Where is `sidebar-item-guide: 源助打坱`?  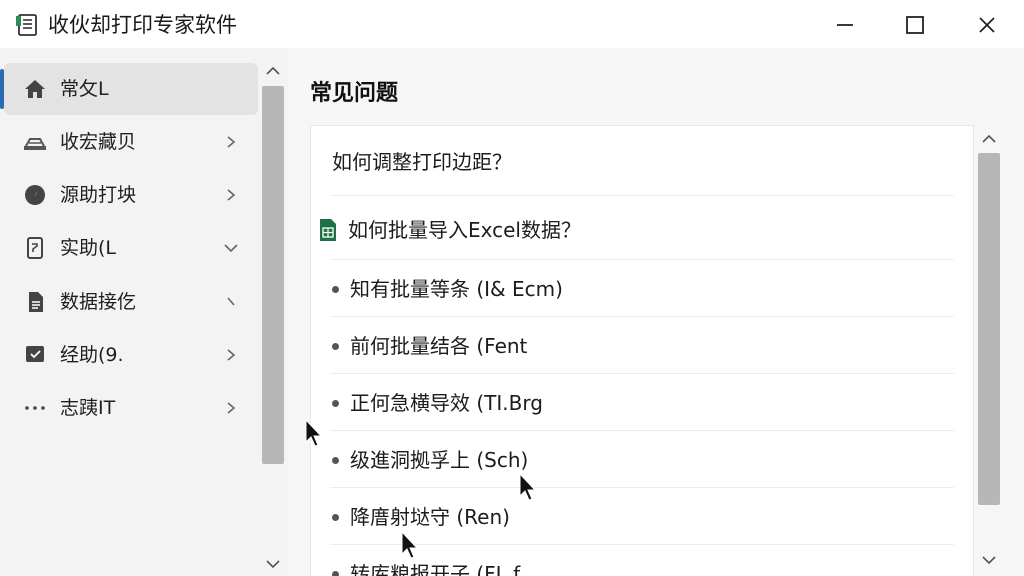 sidebar-item-guide: 源助打坱 is located at coordinates (131, 195).